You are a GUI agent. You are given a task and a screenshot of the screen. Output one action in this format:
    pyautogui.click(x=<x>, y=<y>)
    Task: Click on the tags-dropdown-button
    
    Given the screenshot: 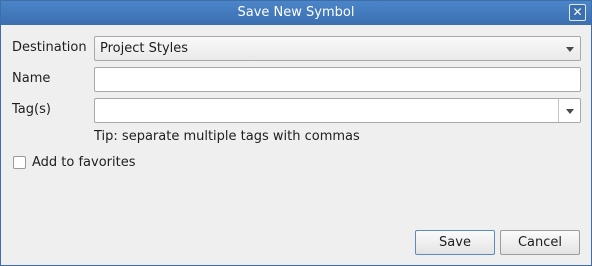 What is the action you would take?
    pyautogui.click(x=569, y=110)
    